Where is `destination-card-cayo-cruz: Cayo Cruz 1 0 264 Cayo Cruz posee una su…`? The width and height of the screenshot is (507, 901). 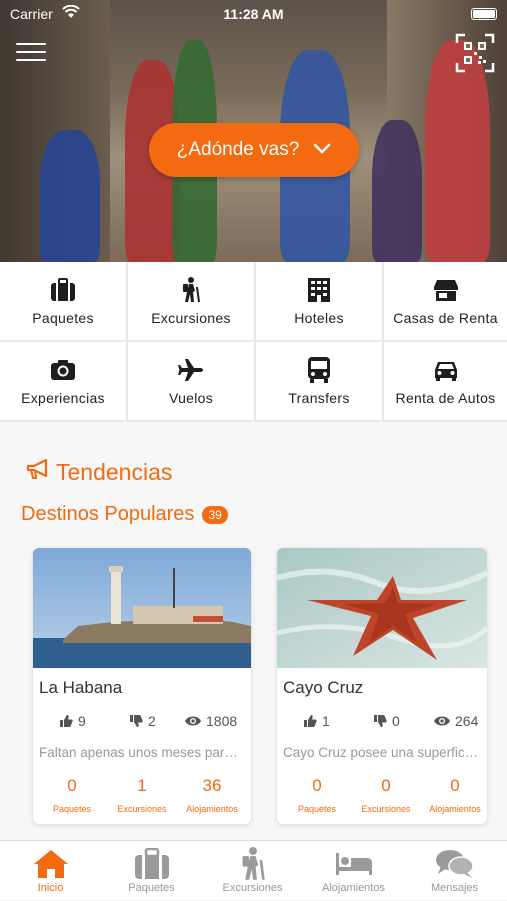
destination-card-cayo-cruz: Cayo Cruz 1 0 264 Cayo Cruz posee una su… is located at coordinates (382, 686).